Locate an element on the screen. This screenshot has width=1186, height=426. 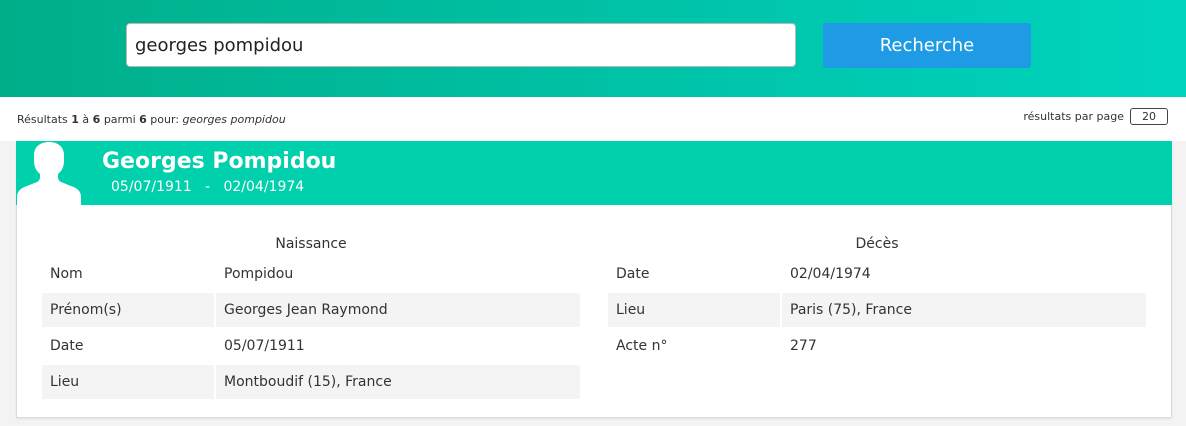
table-row: Date 05/07/1911 is located at coordinates (311, 347).